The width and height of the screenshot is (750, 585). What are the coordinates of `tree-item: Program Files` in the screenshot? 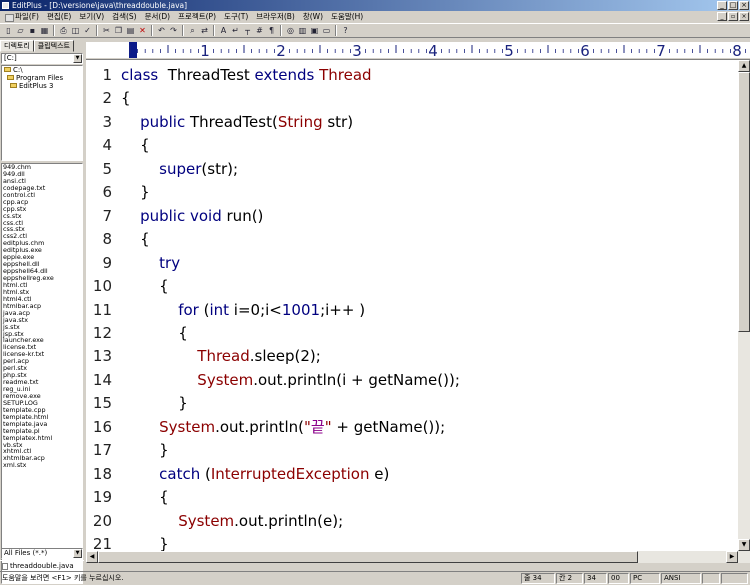 It's located at (42, 78).